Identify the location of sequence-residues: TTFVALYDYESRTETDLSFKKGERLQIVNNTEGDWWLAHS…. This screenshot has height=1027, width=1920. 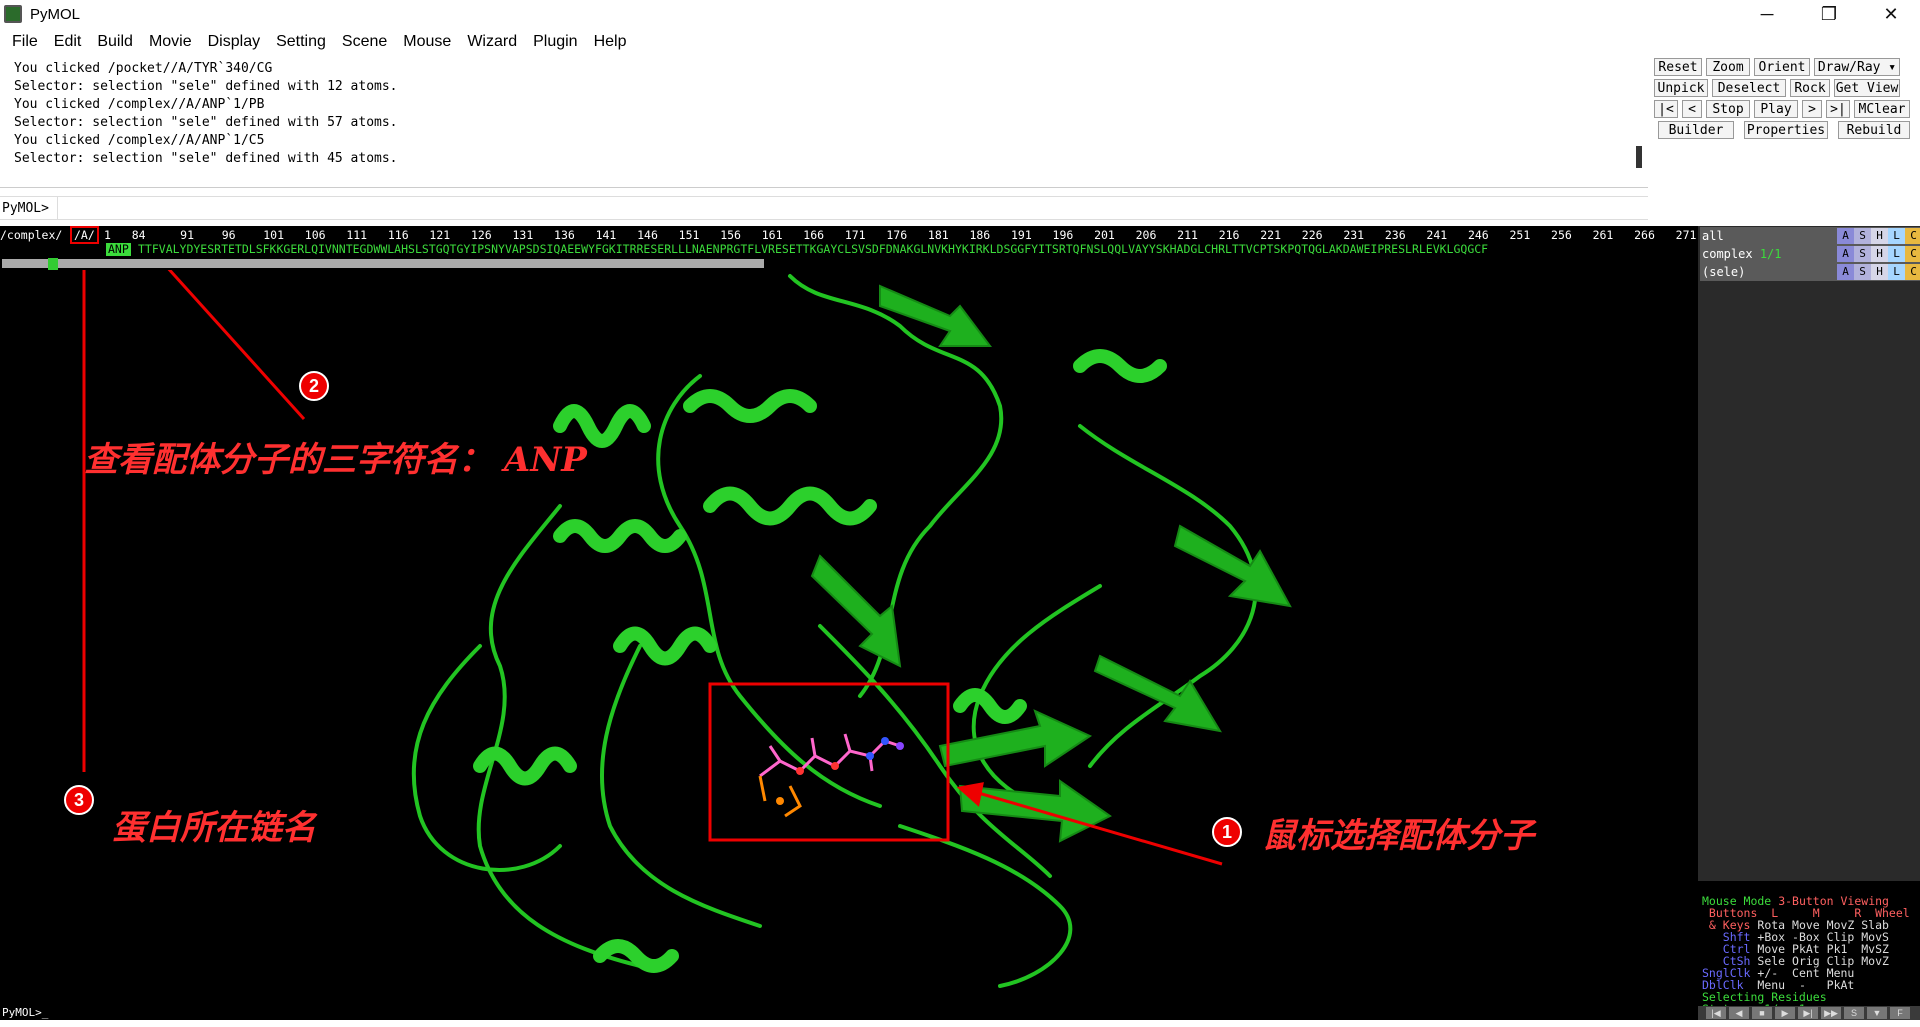
(813, 249).